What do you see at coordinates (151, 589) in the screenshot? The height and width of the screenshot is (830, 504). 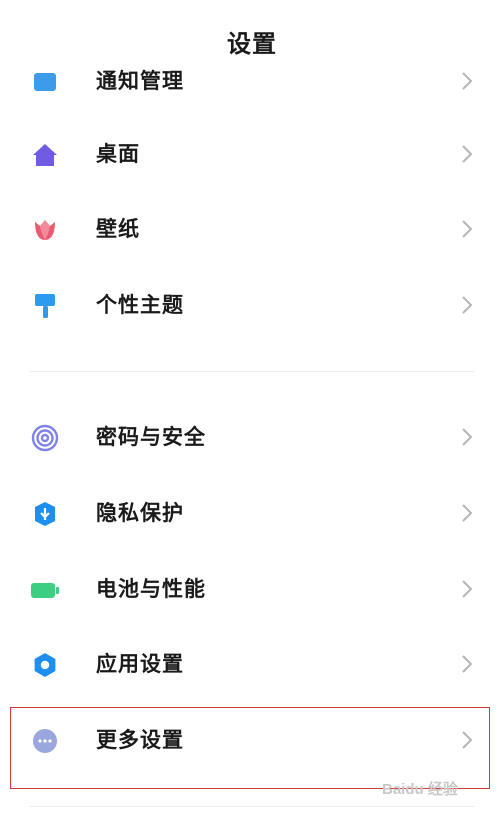 I see `settings-item-label: 电池与性能` at bounding box center [151, 589].